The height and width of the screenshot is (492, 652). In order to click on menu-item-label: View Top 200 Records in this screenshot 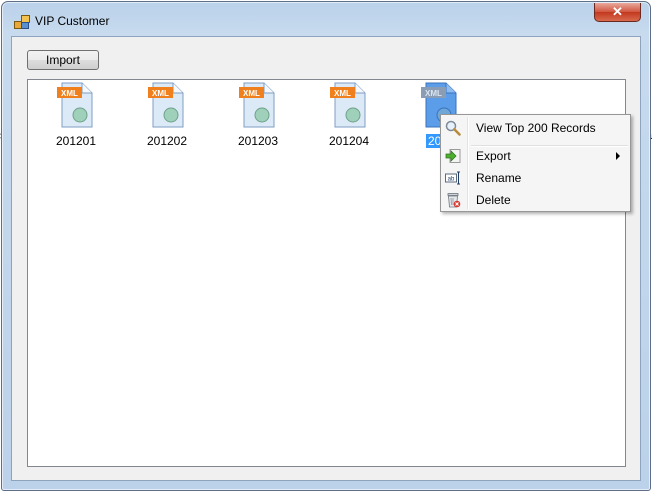, I will do `click(536, 128)`.